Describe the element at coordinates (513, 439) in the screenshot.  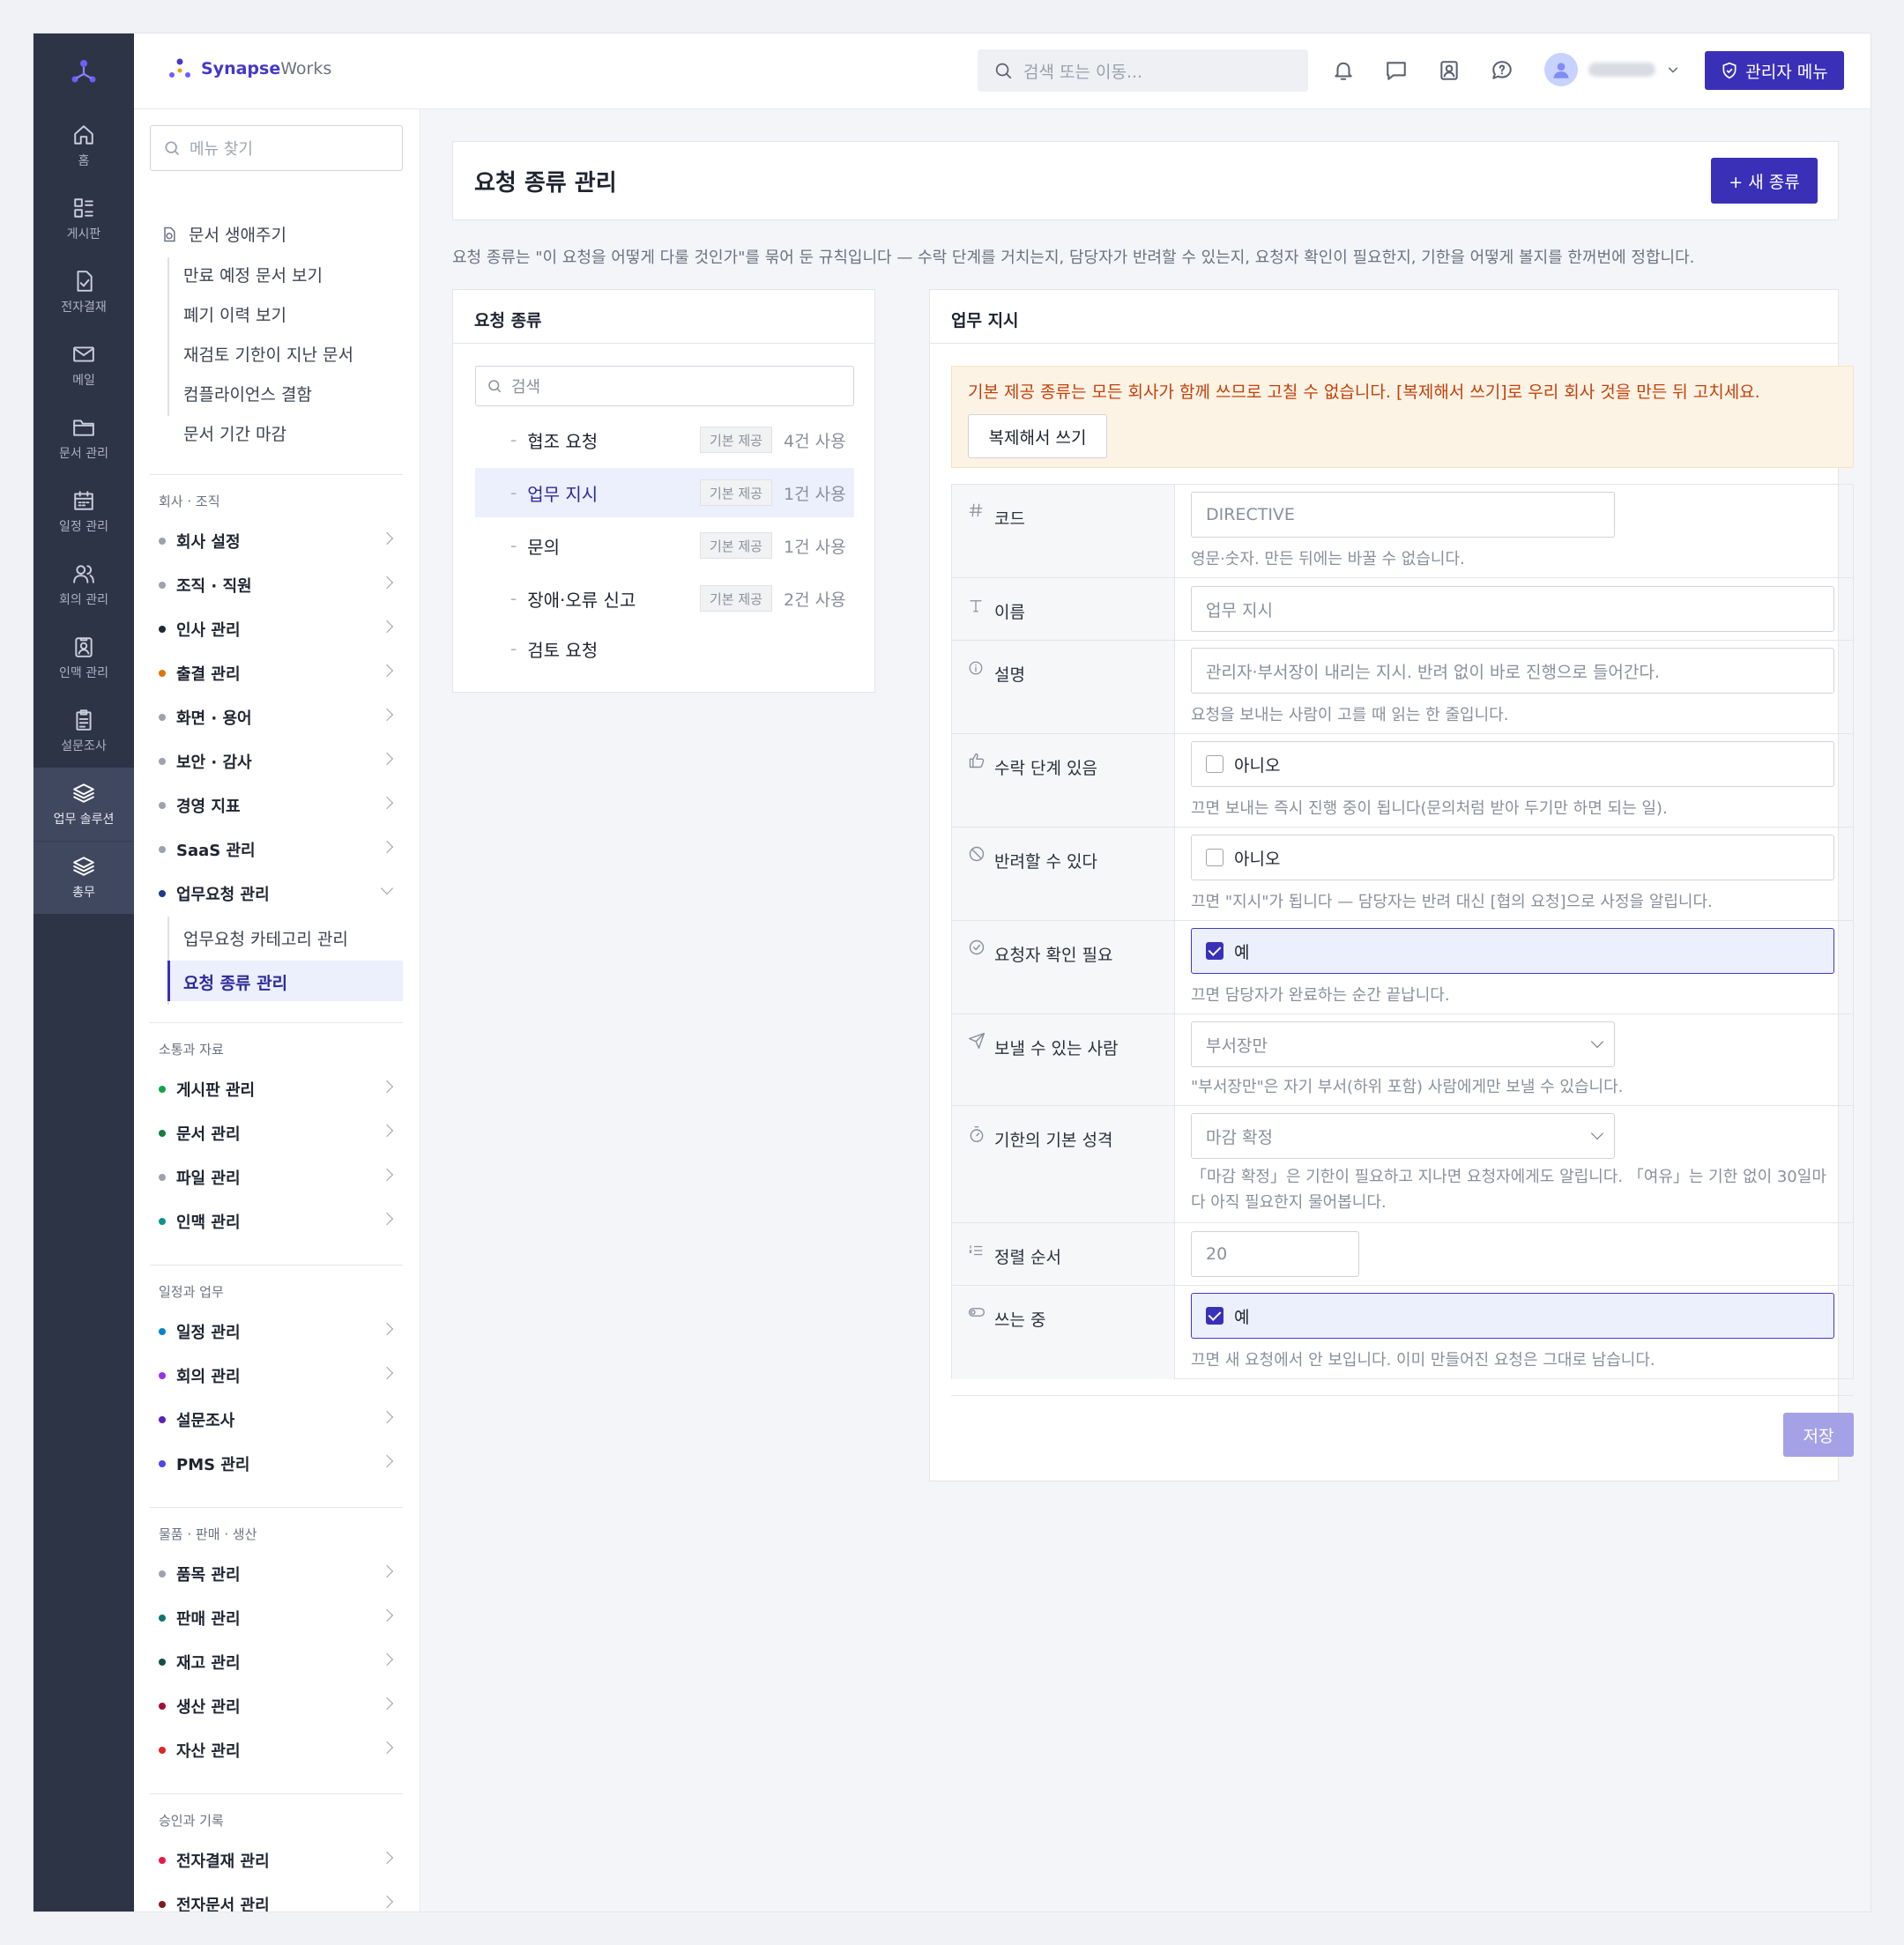
I see `indent-dash: -` at that location.